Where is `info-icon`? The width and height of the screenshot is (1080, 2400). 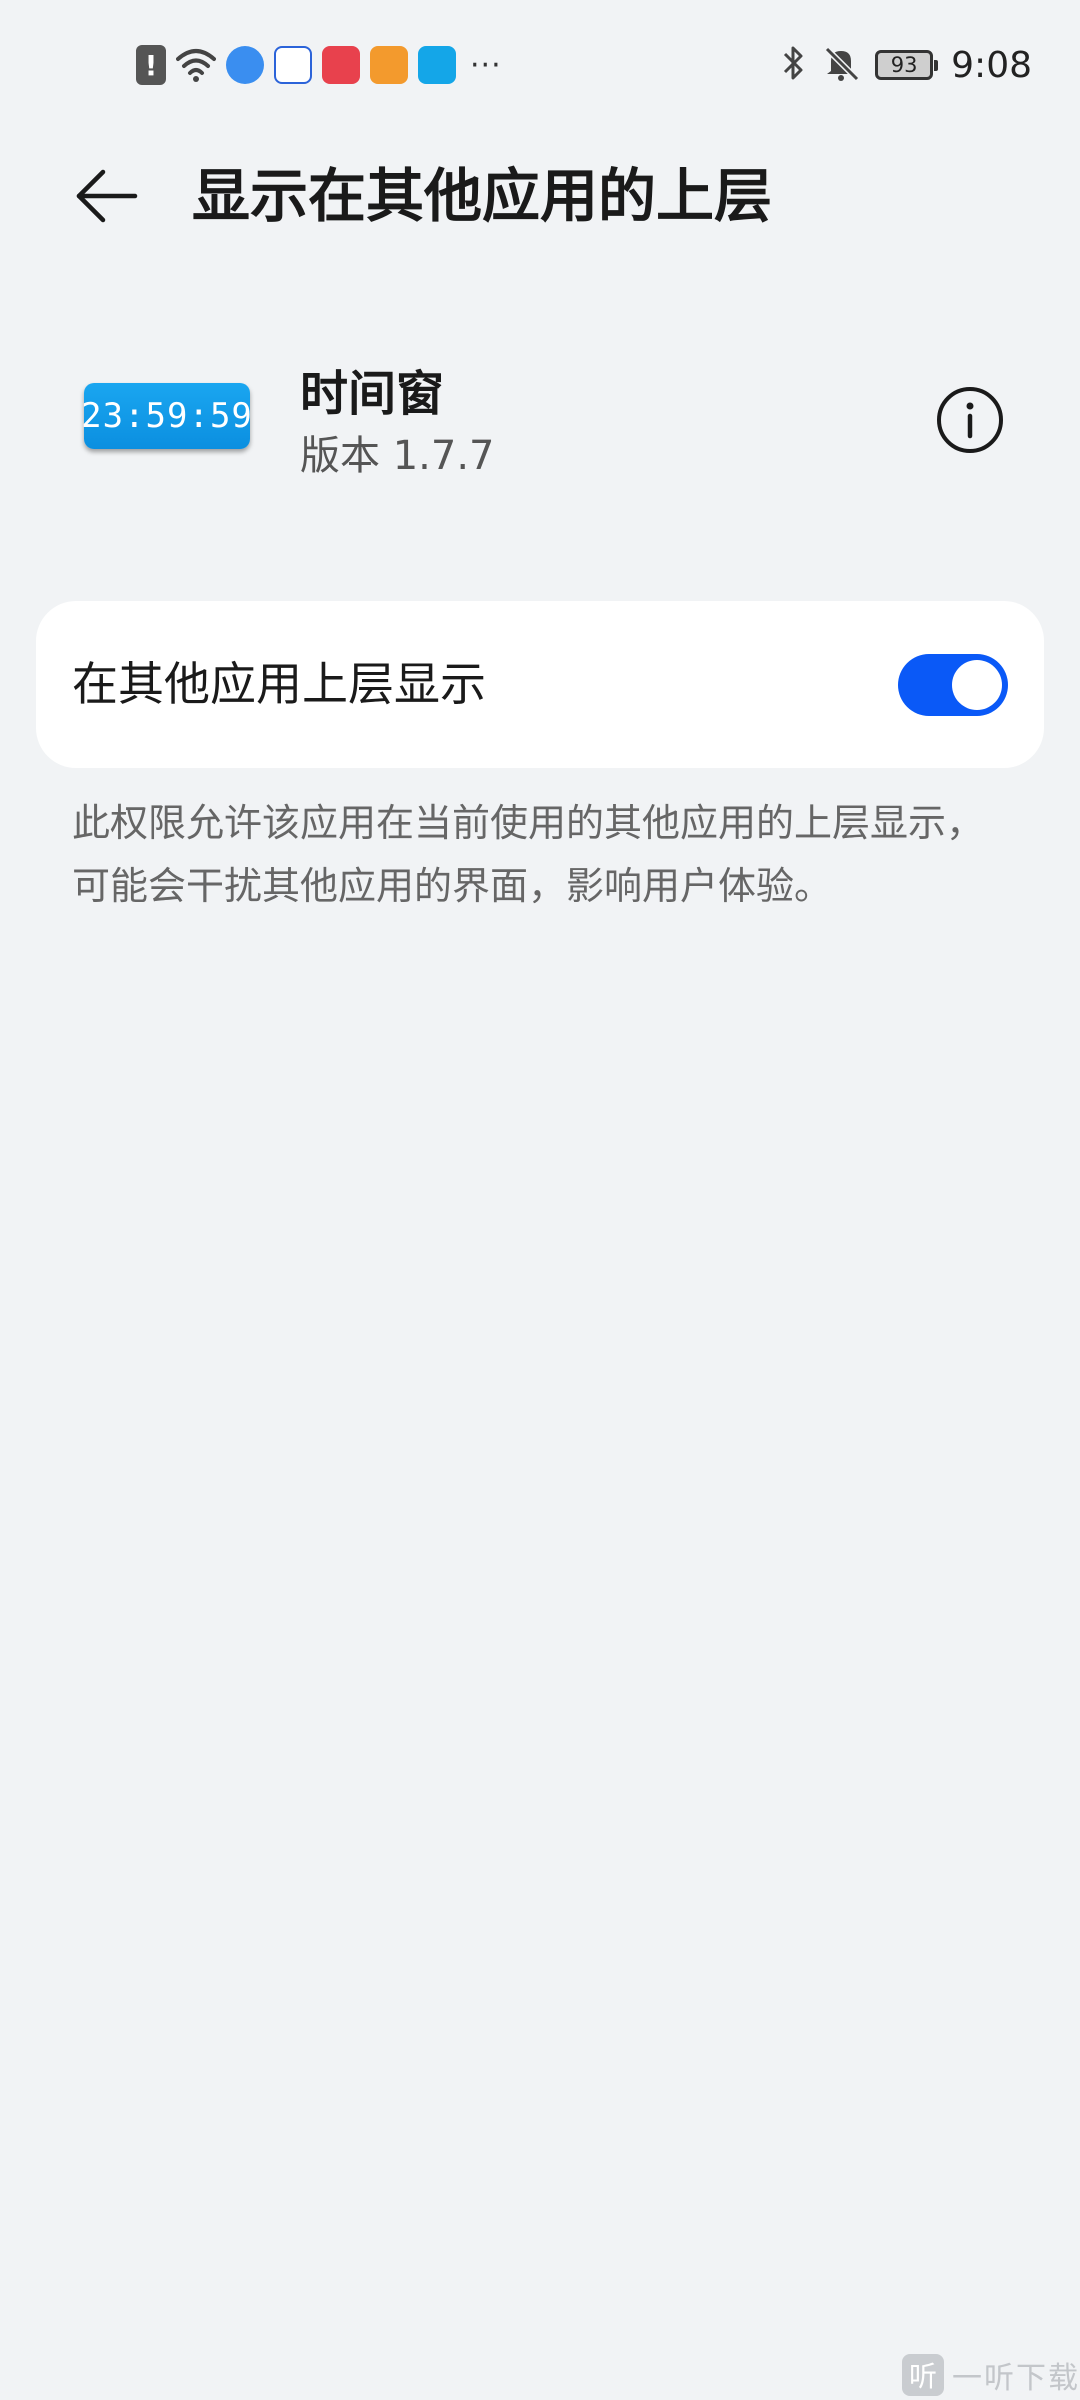 info-icon is located at coordinates (970, 420).